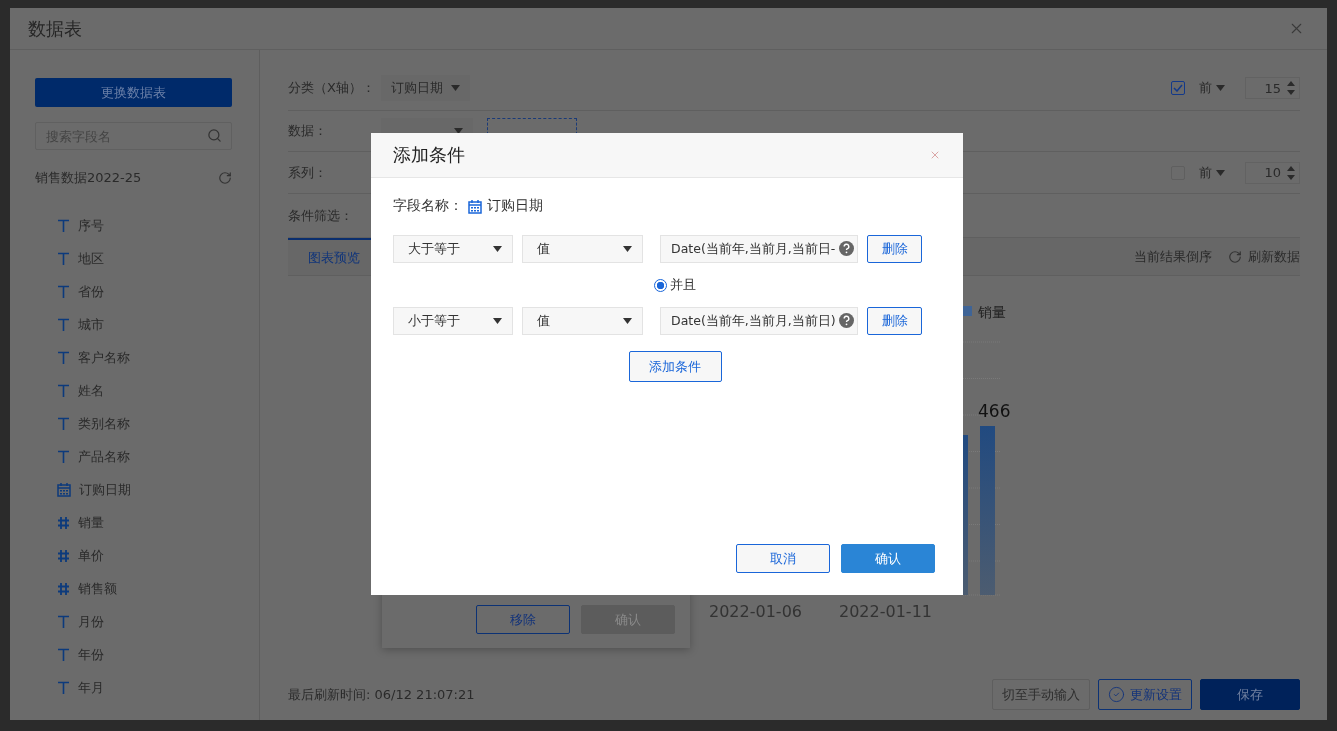  I want to click on field-item: 单价, so click(80, 555).